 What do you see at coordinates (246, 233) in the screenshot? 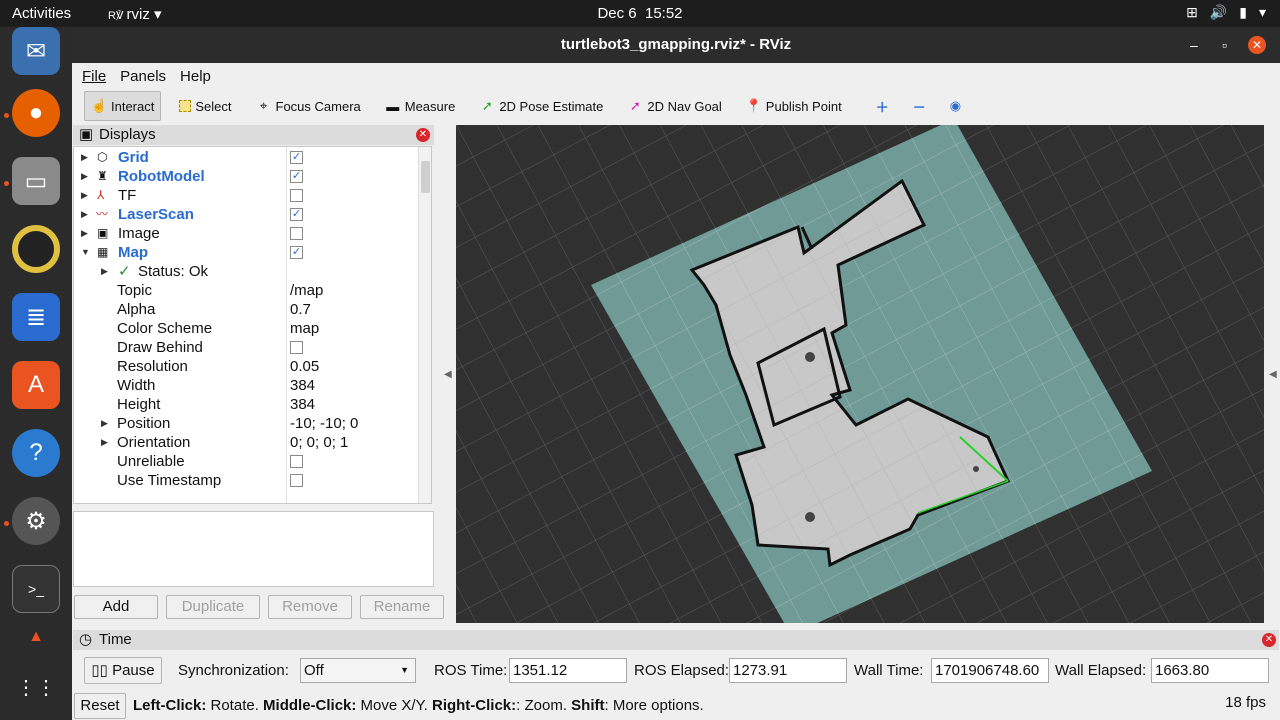
I see `display-row-image: ▶ ▣ Image` at bounding box center [246, 233].